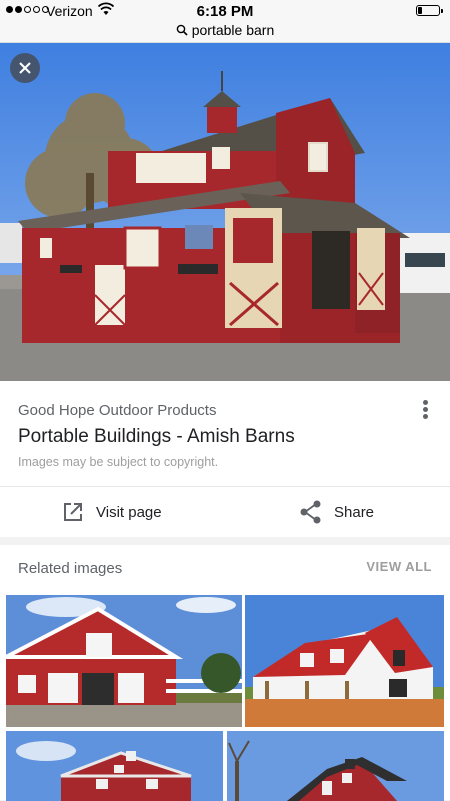  I want to click on search-icon, so click(182, 30).